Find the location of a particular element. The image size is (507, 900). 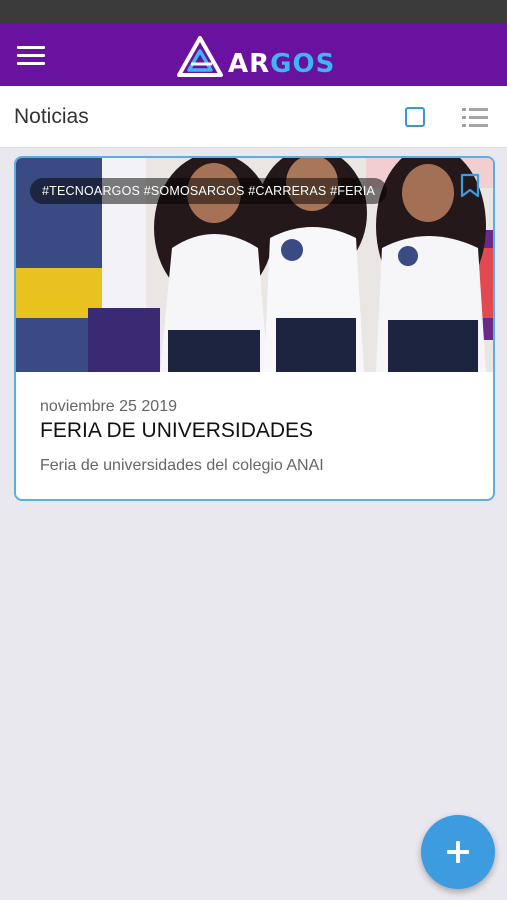

logo-text: ARGOS is located at coordinates (281, 64).